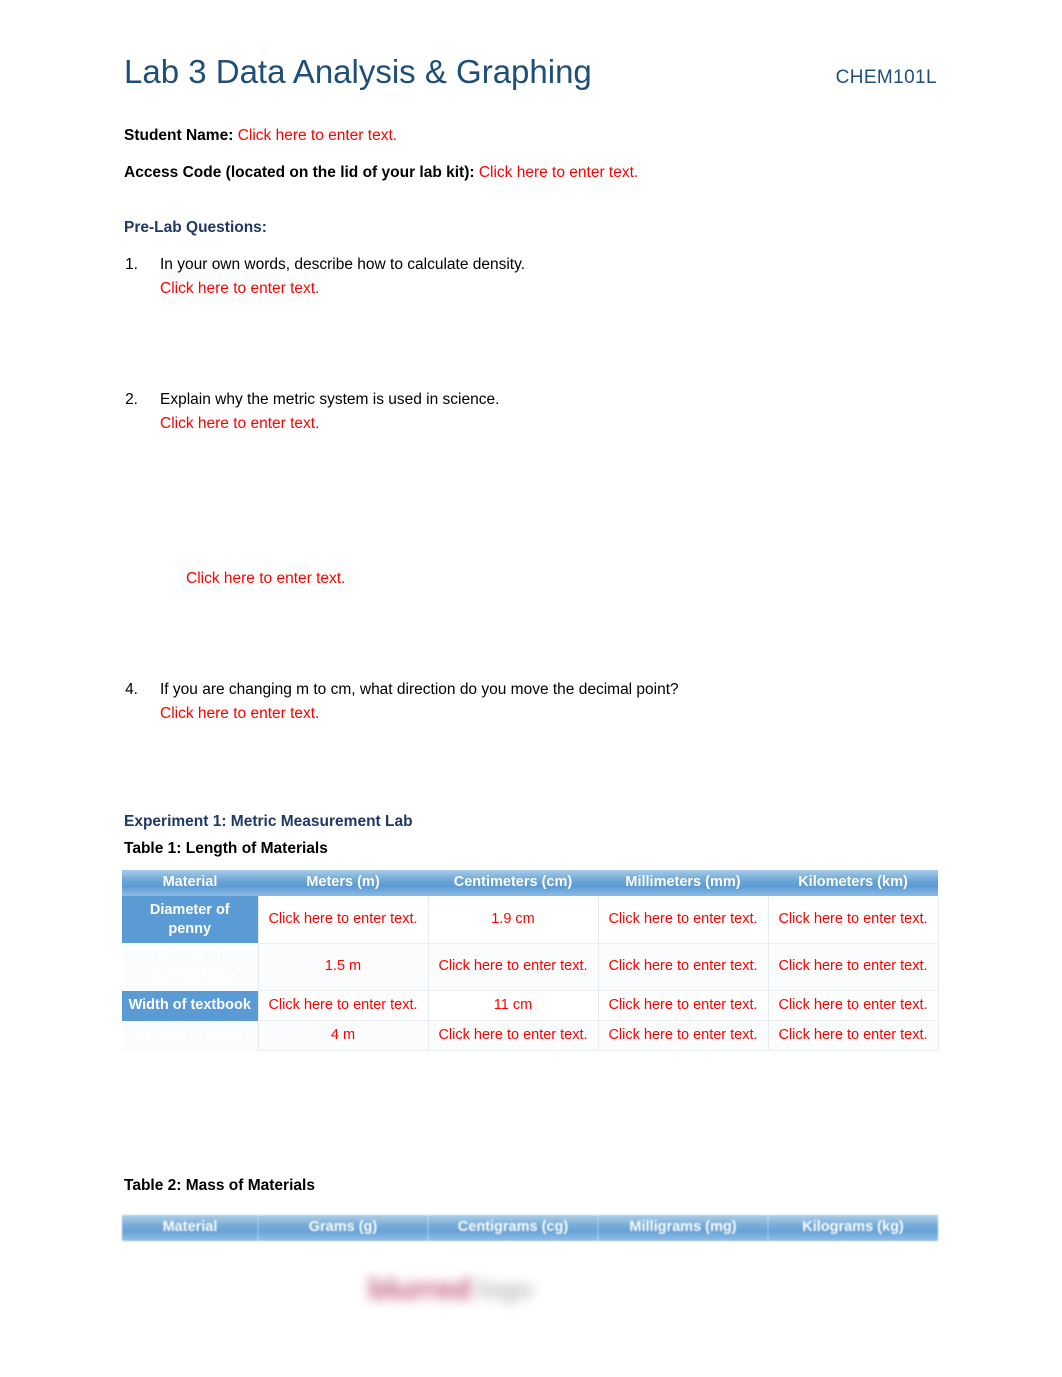  Describe the element at coordinates (343, 883) in the screenshot. I see `table-1-header-meters: Meters (m)` at that location.